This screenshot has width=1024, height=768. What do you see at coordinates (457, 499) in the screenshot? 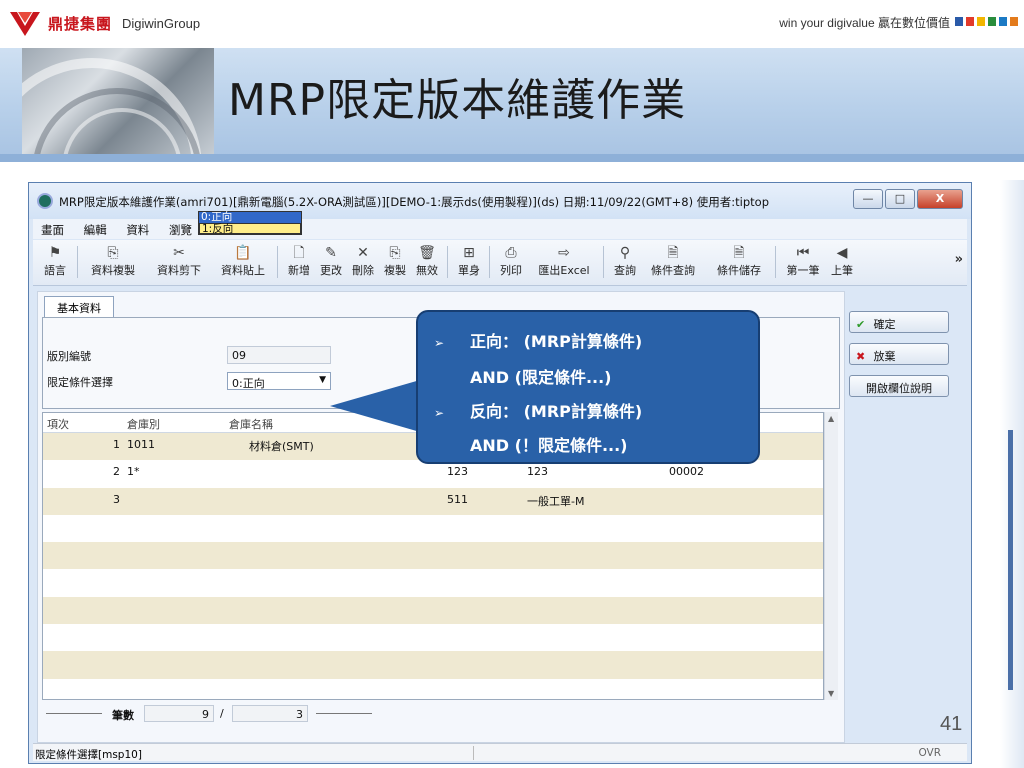
I see `cell-col4: 511` at bounding box center [457, 499].